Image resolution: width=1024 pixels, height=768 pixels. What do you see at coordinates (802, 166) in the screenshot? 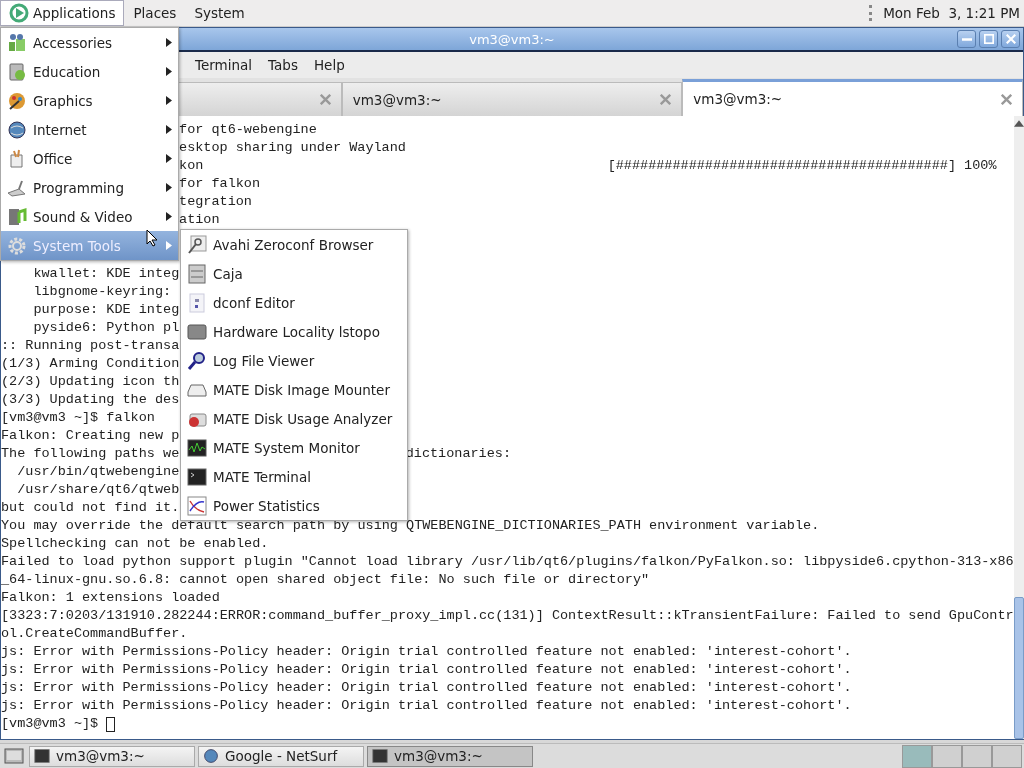
I see `terminal-line: [#########################################] 100%` at bounding box center [802, 166].